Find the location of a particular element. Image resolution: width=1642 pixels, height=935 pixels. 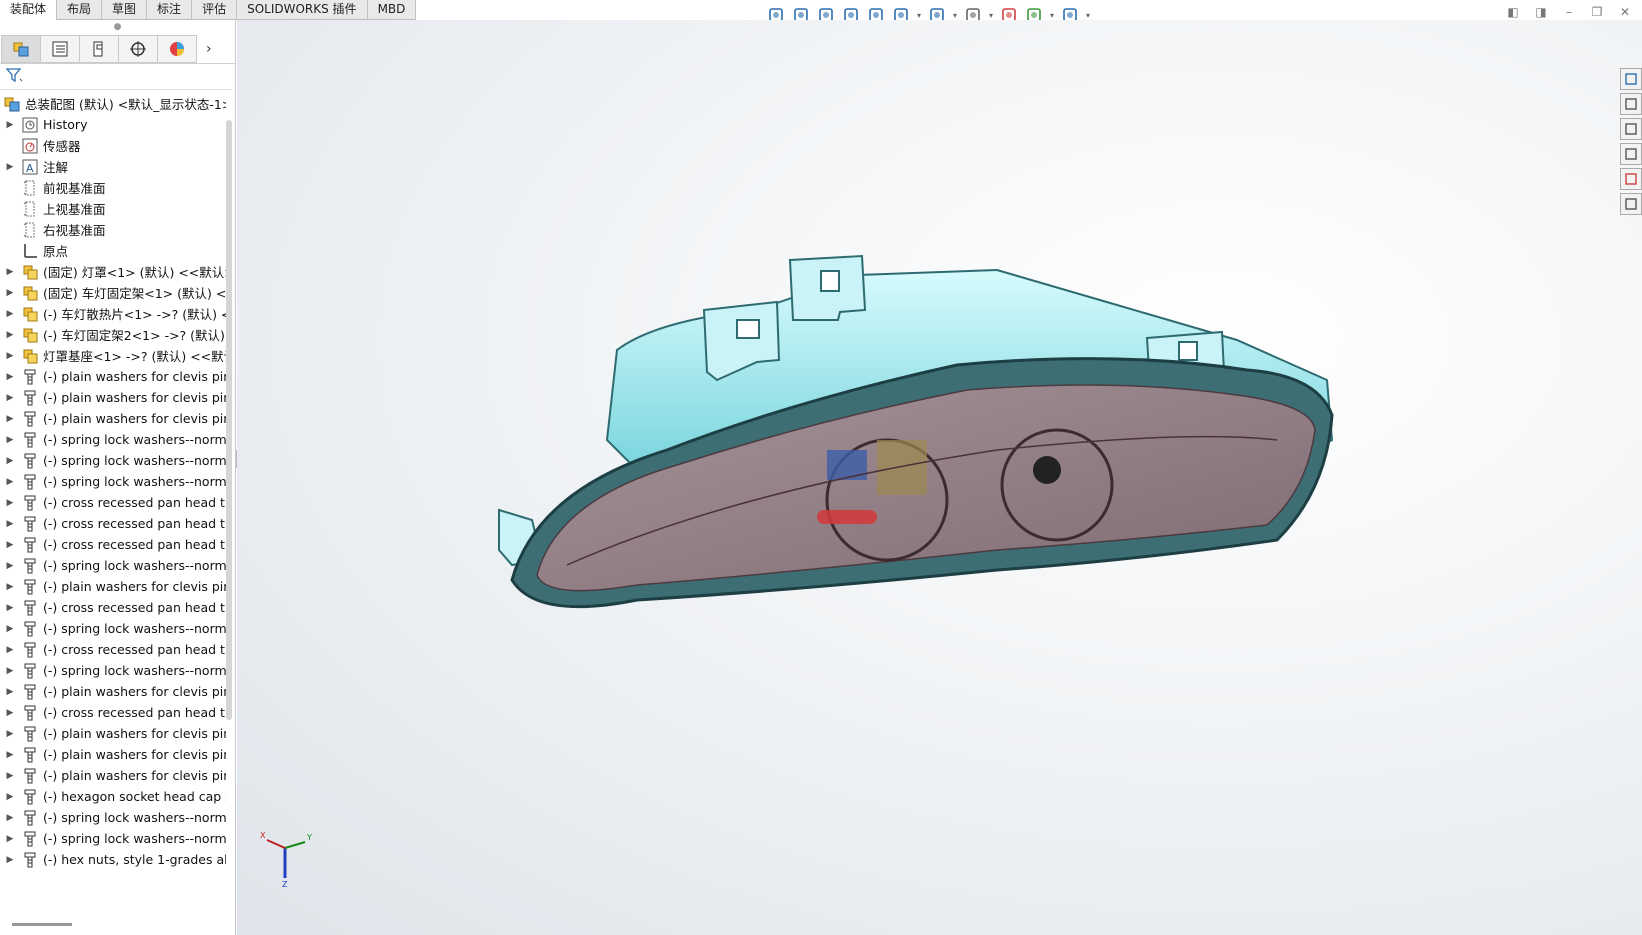

tree-item: ▶ (-) hex nuts, style 1-grades ab is located at coordinates (113, 859).